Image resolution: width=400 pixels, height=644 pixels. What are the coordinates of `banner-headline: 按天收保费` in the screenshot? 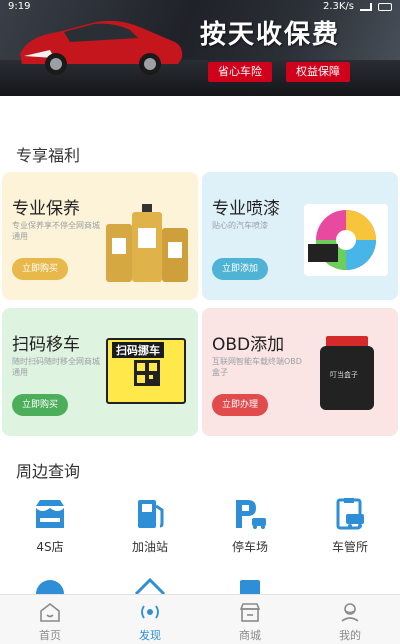 It's located at (270, 35).